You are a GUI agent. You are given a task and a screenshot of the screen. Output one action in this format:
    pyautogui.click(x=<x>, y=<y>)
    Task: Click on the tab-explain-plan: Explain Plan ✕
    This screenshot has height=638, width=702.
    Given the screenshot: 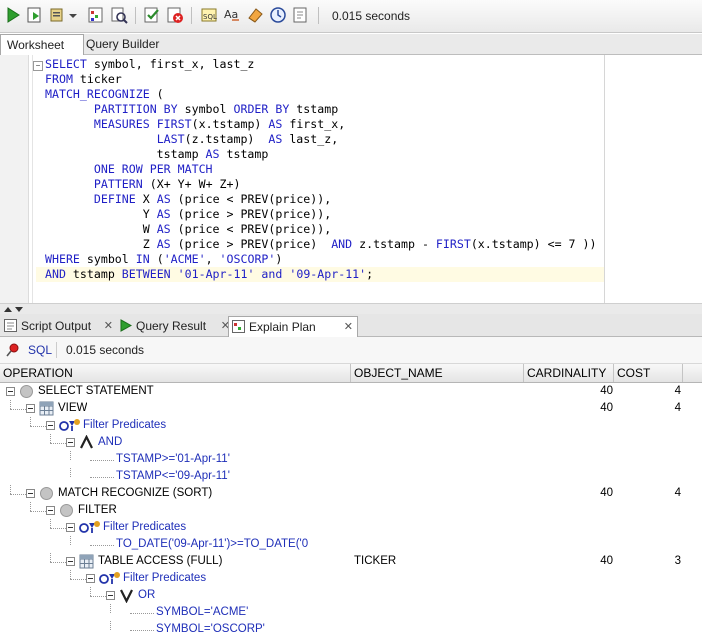 What is the action you would take?
    pyautogui.click(x=293, y=326)
    